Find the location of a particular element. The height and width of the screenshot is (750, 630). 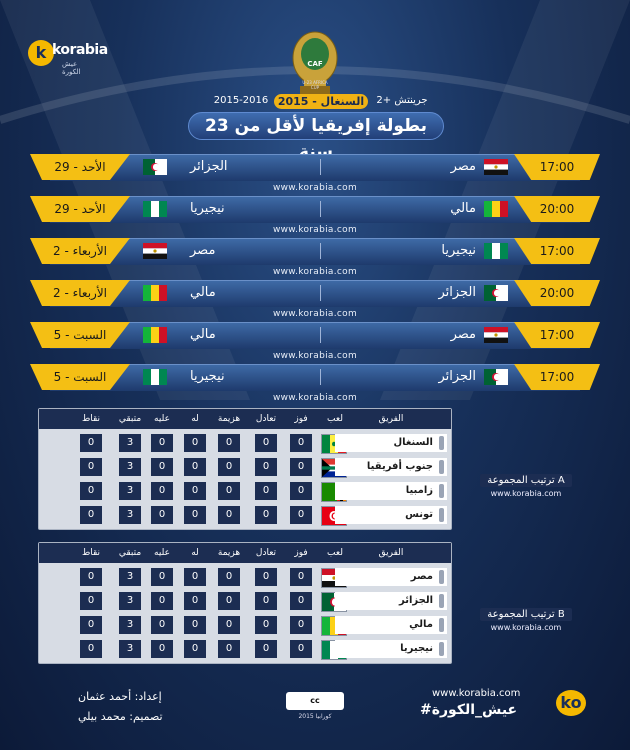

logo-badge-icon: k is located at coordinates (41, 53).